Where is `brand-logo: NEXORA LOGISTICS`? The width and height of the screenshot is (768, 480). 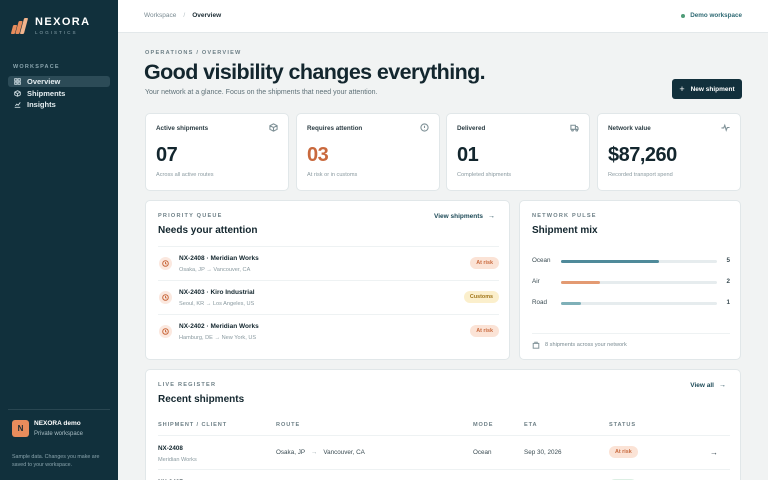 brand-logo: NEXORA LOGISTICS is located at coordinates (50, 25).